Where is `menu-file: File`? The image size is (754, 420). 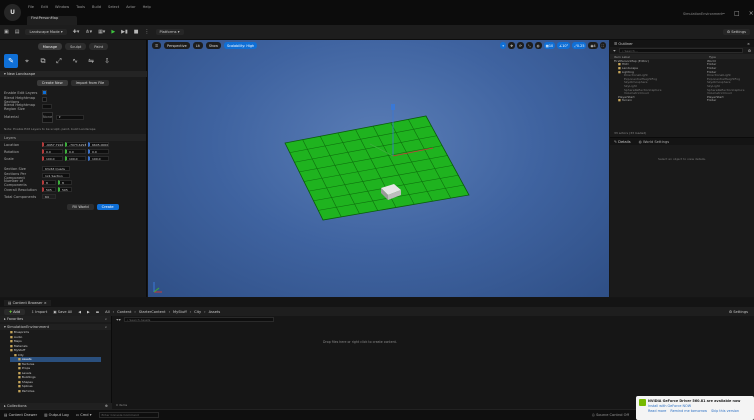 menu-file: File is located at coordinates (31, 7).